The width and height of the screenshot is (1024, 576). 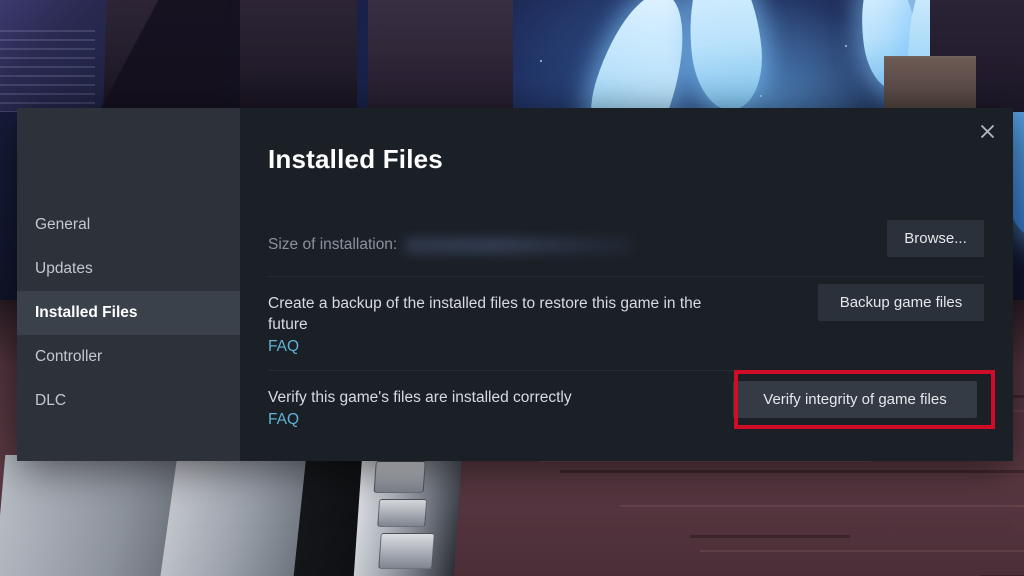 What do you see at coordinates (63, 224) in the screenshot?
I see `sidebar-item-label: General` at bounding box center [63, 224].